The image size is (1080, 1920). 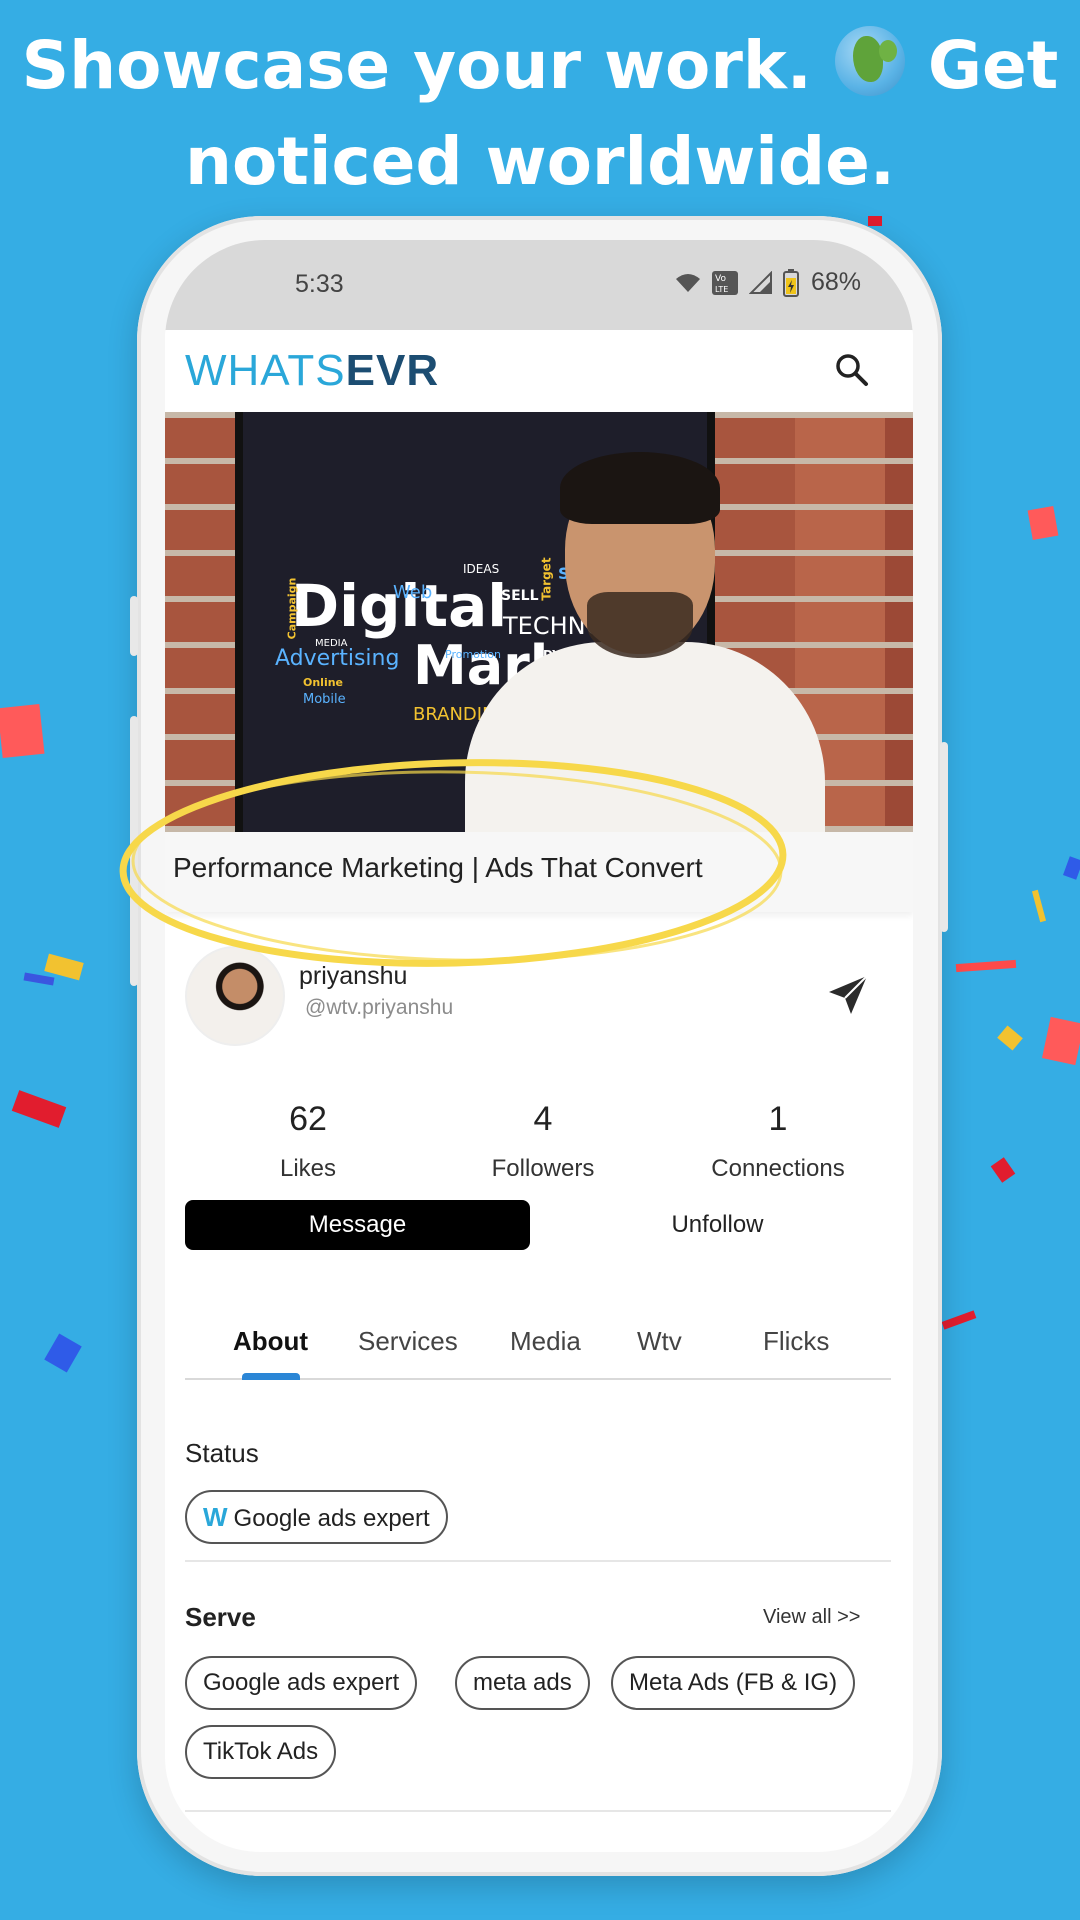 What do you see at coordinates (308, 1119) in the screenshot?
I see `stat-value: 62` at bounding box center [308, 1119].